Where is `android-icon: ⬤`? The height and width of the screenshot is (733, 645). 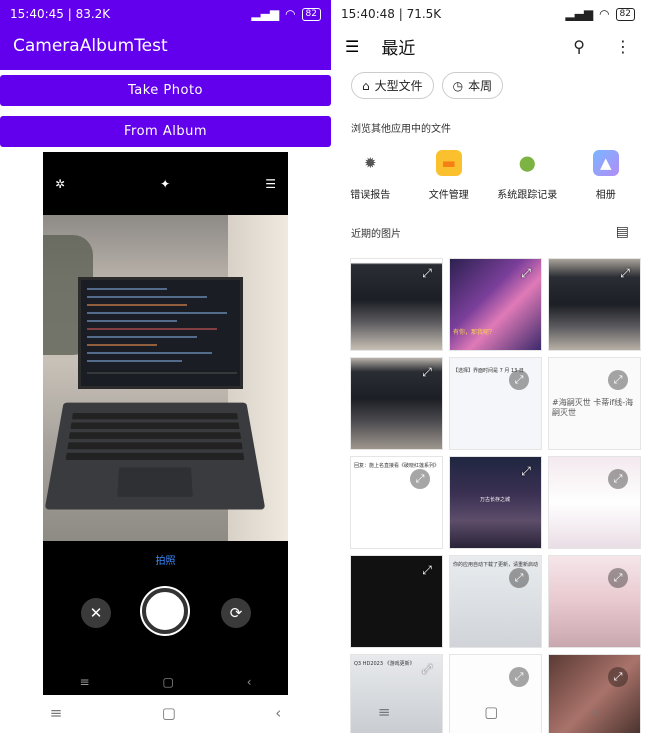 android-icon: ⬤ is located at coordinates (527, 163).